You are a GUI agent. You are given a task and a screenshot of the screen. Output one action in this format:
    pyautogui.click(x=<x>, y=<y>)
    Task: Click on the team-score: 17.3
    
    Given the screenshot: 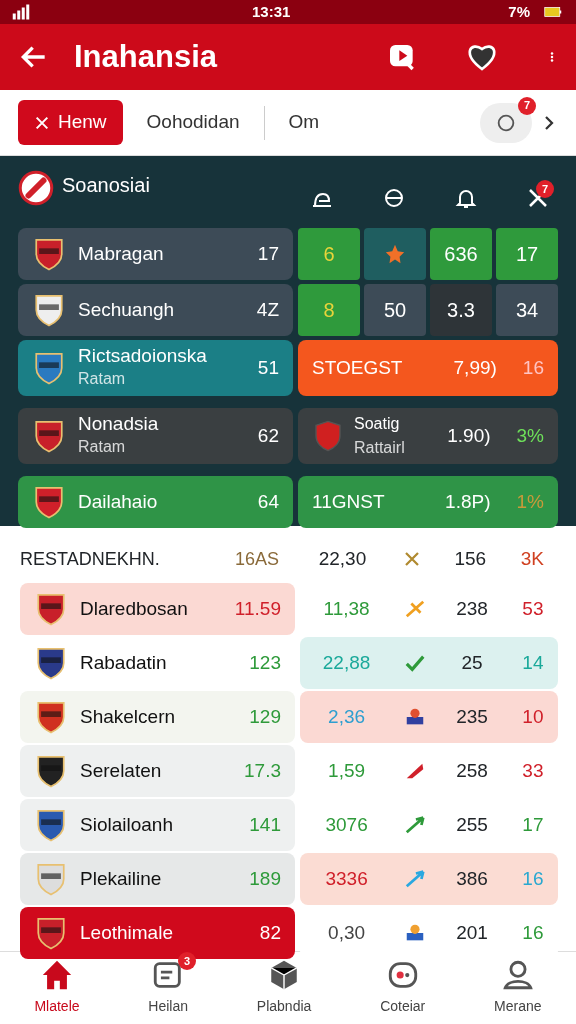 What is the action you would take?
    pyautogui.click(x=262, y=770)
    